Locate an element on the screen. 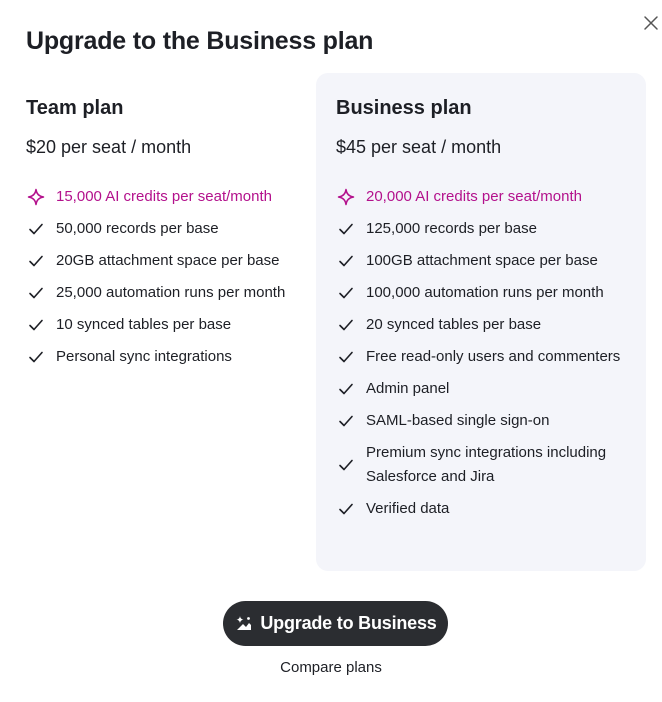 The image size is (662, 702). feature-text: 25,000 automation runs per month is located at coordinates (171, 292).